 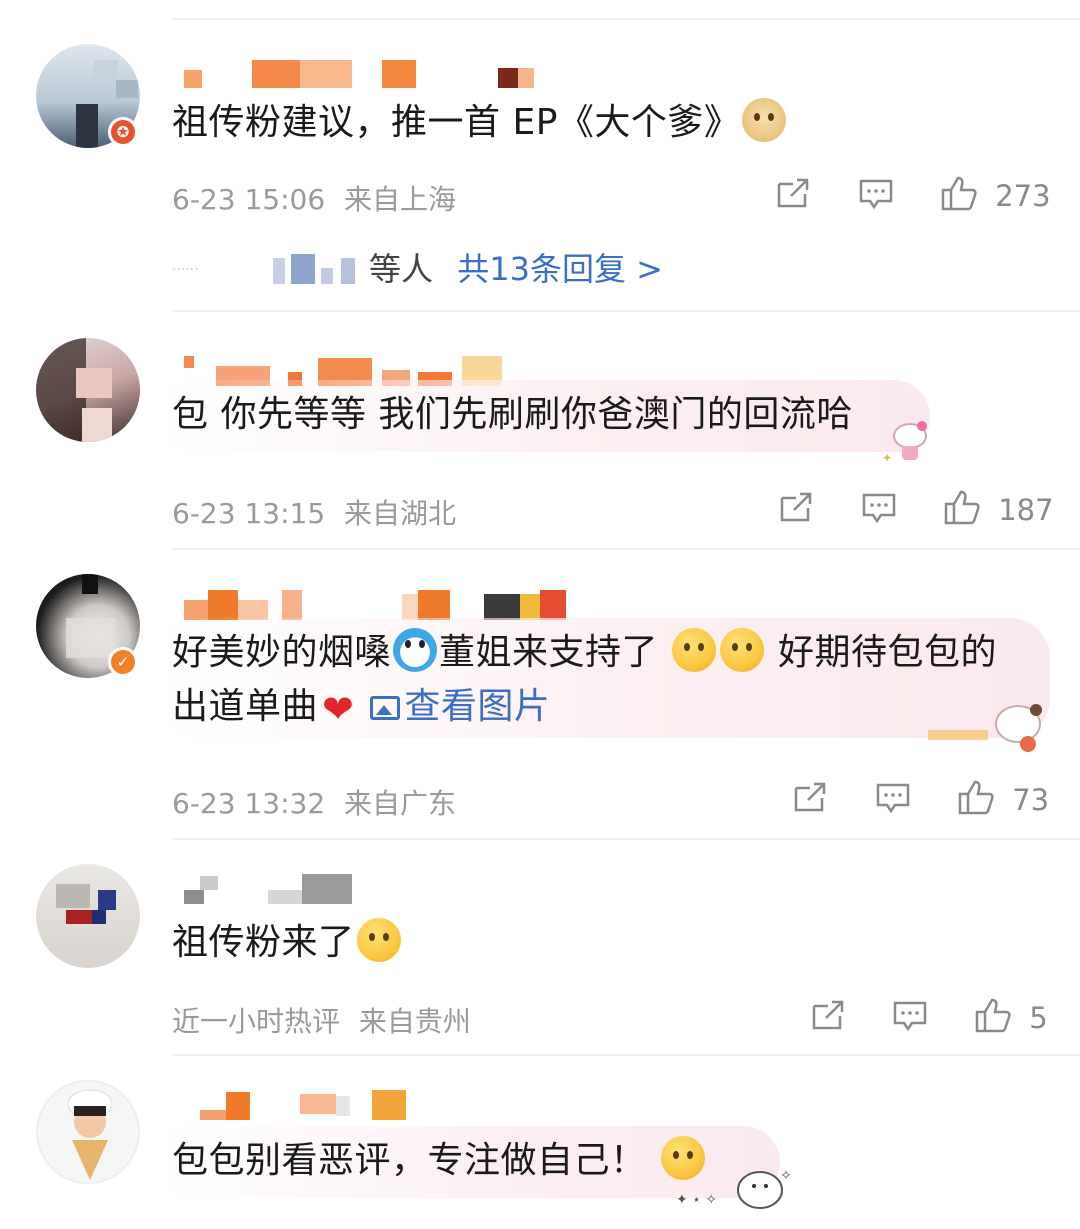 I want to click on replies-preview: ······ 等人 共13条回复 >, so click(x=417, y=267).